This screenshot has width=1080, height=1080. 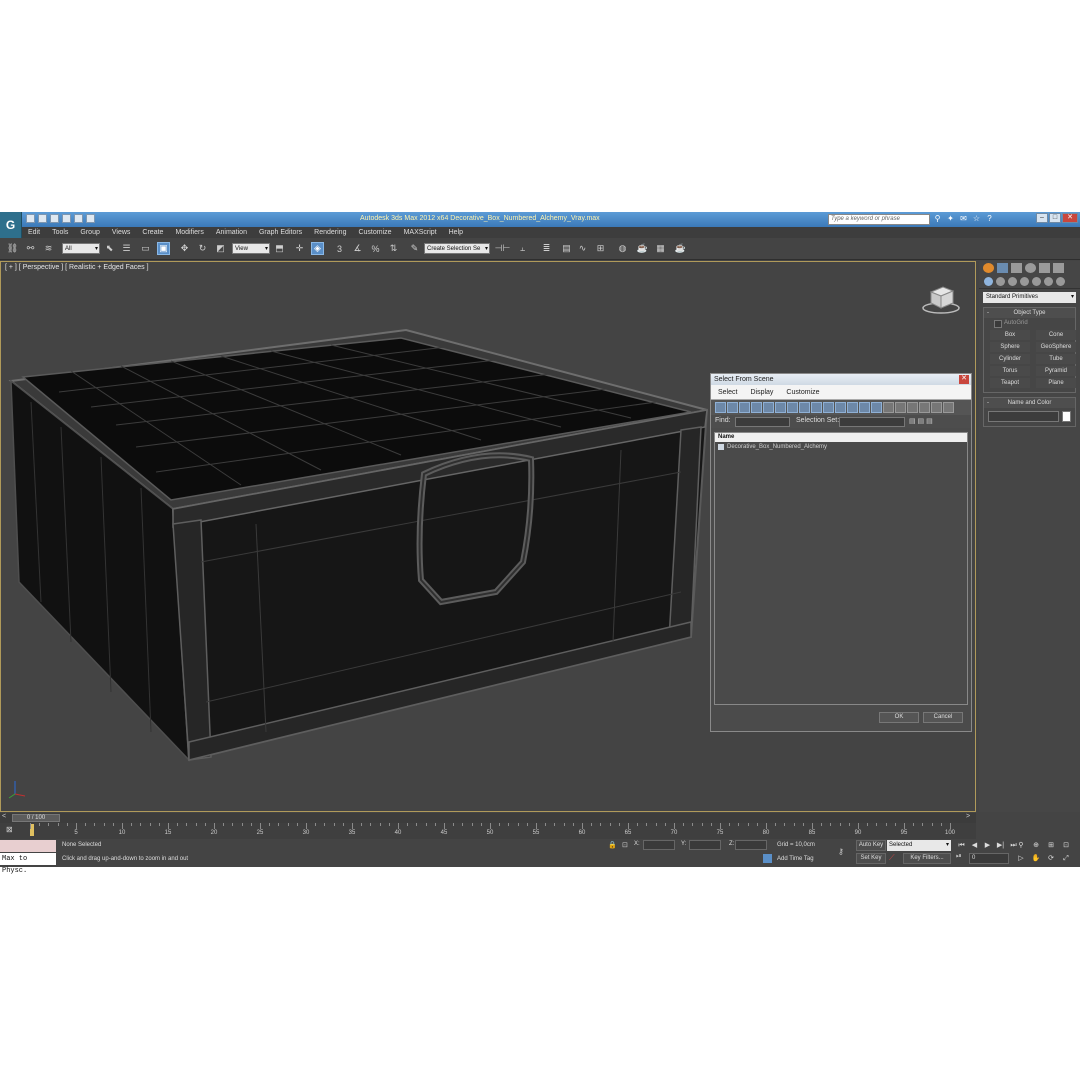 What do you see at coordinates (4, 816) in the screenshot?
I see `time-slider-prev-icon: <` at bounding box center [4, 816].